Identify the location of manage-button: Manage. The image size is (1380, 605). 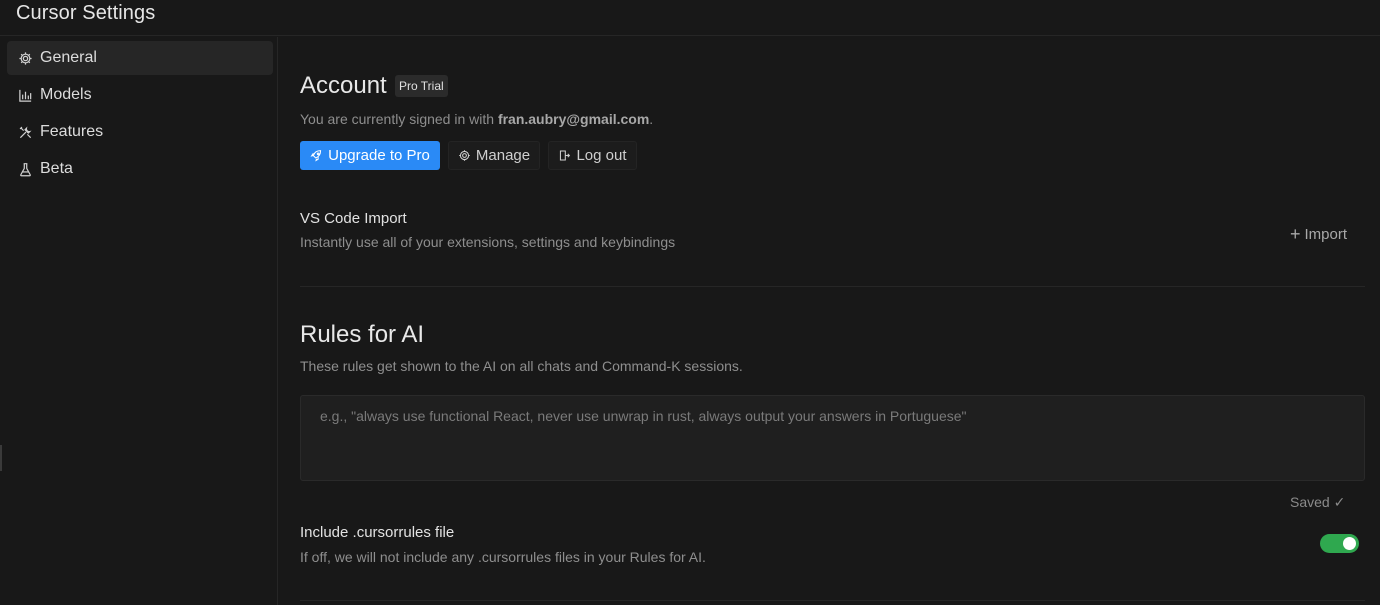
(494, 155).